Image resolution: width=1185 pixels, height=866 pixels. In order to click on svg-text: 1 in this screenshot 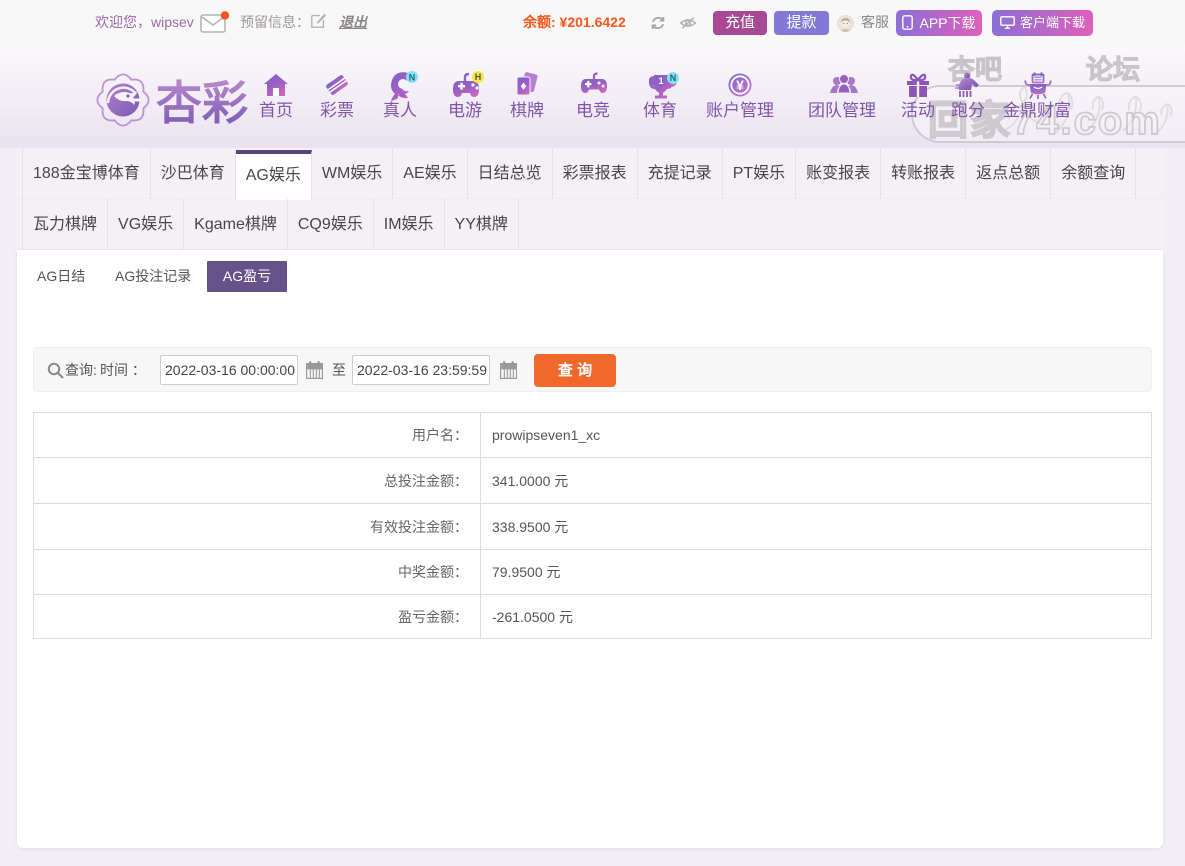, I will do `click(660, 81)`.